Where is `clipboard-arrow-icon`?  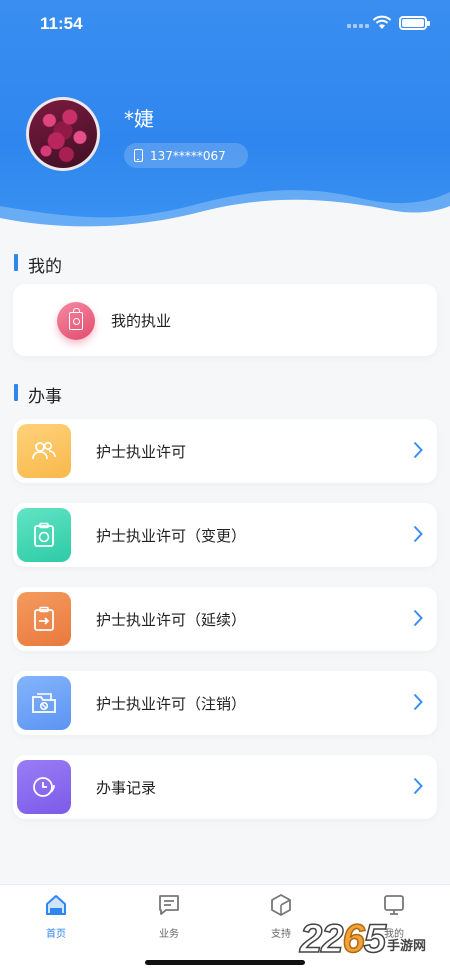
clipboard-arrow-icon is located at coordinates (44, 619).